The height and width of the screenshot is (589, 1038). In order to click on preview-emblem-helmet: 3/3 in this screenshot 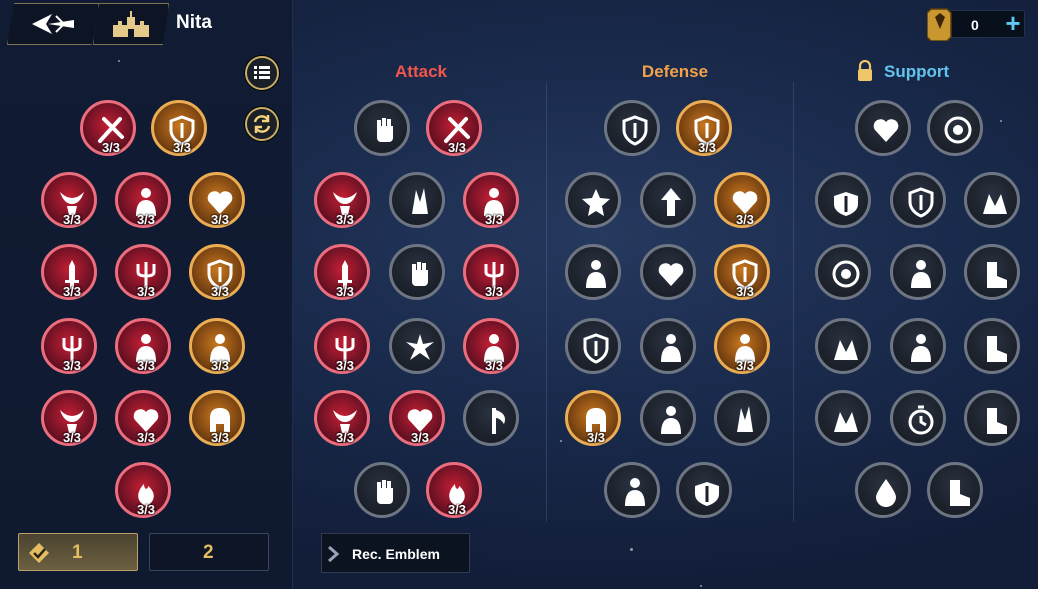, I will do `click(217, 418)`.